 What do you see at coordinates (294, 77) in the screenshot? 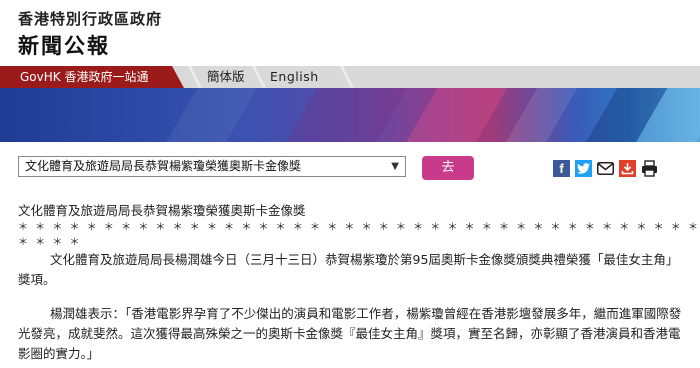
I see `english-link: English` at bounding box center [294, 77].